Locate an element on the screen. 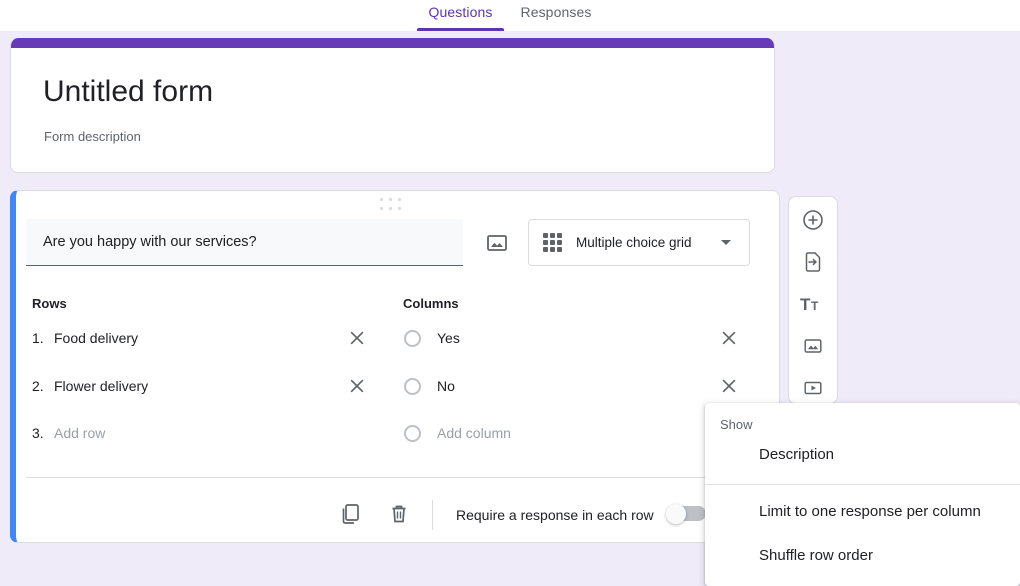 This screenshot has height=586, width=1020. add-title-icon: T T is located at coordinates (813, 304).